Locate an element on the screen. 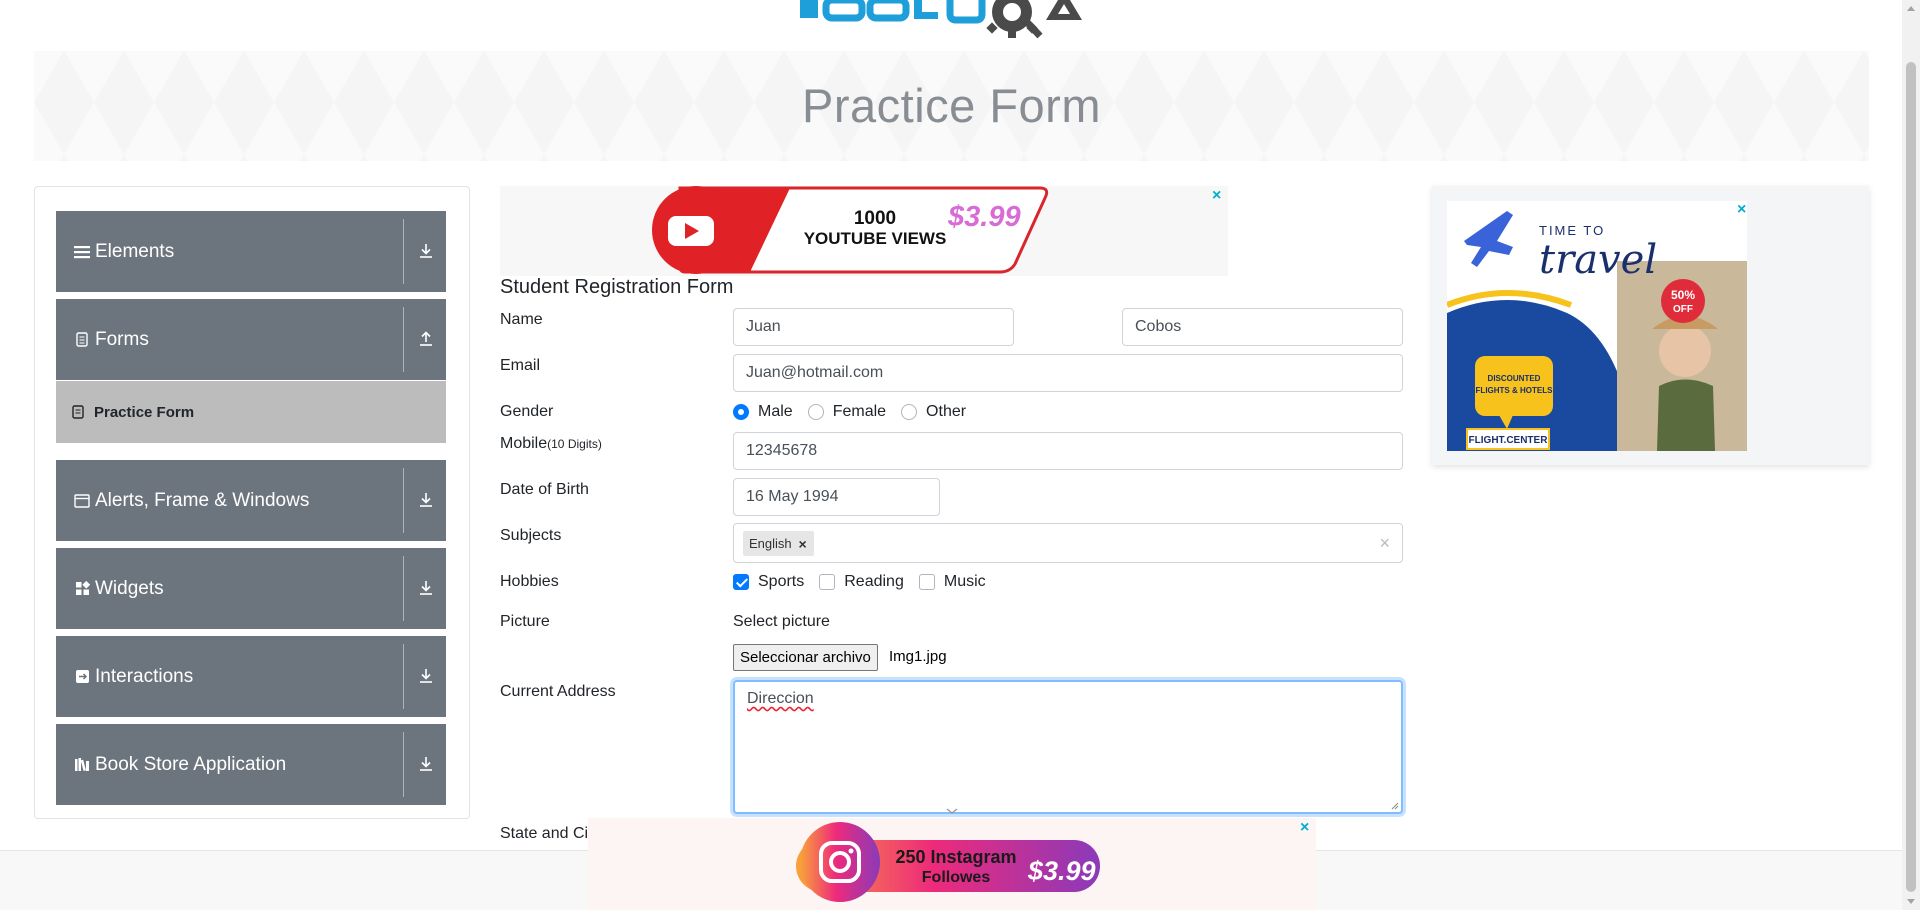  gender-radio-group: Male Female Other is located at coordinates (857, 412).